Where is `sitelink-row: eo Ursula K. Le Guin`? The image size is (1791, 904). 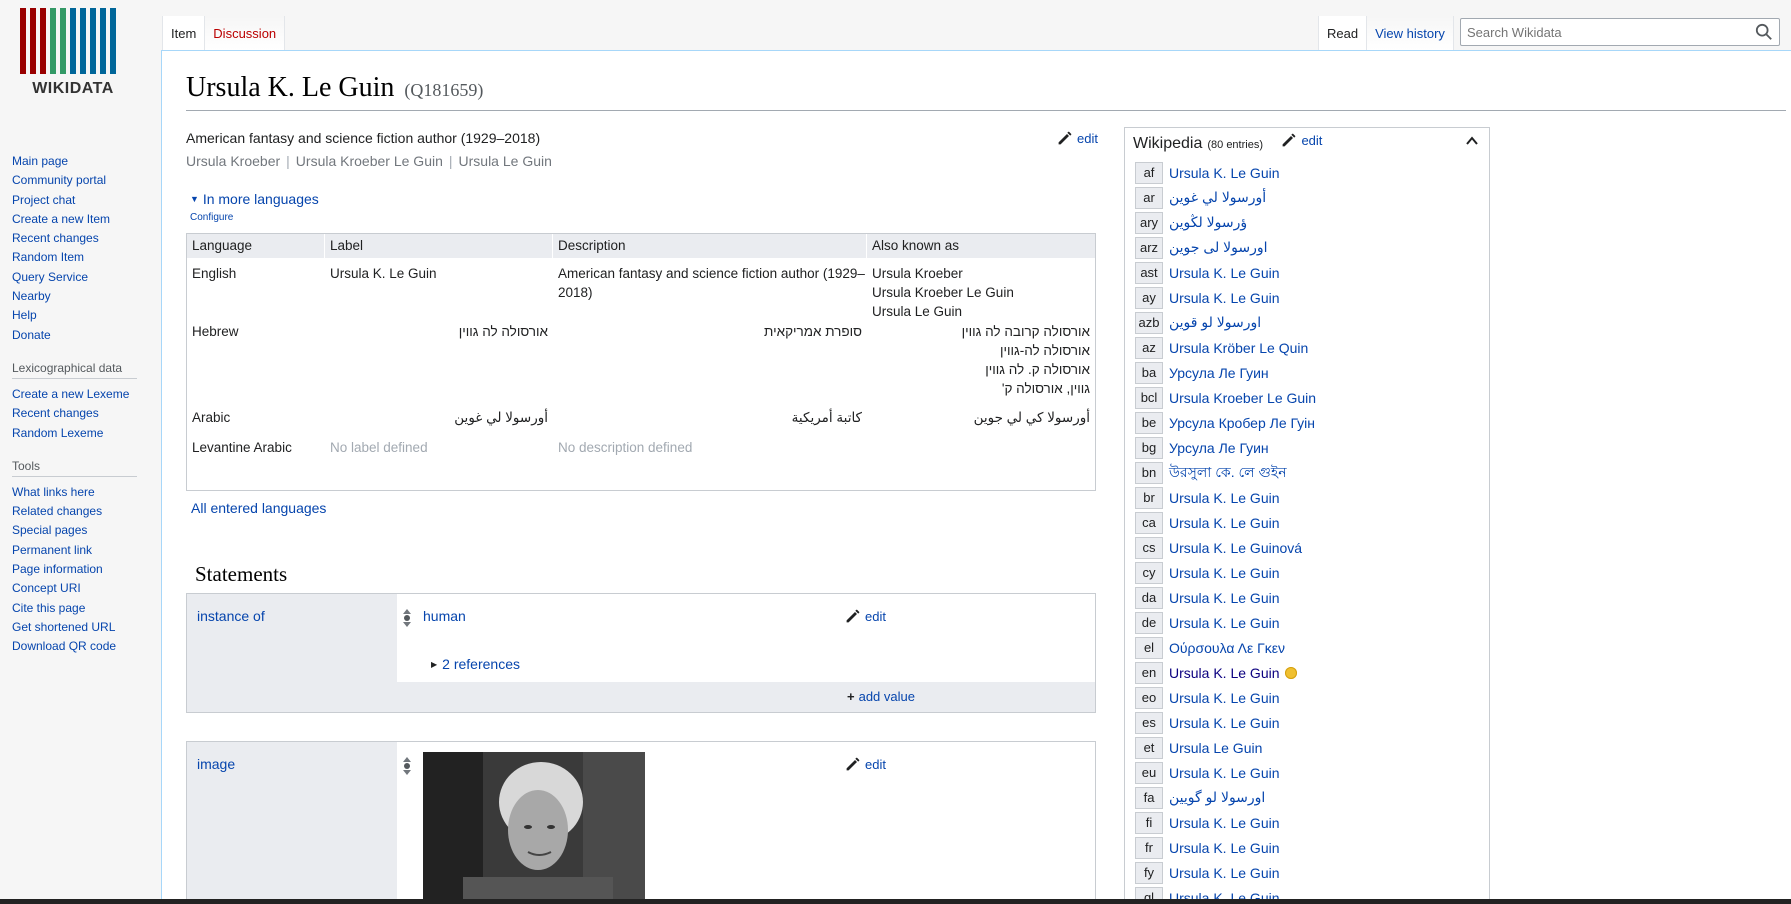 sitelink-row: eo Ursula K. Le Guin is located at coordinates (1225, 697).